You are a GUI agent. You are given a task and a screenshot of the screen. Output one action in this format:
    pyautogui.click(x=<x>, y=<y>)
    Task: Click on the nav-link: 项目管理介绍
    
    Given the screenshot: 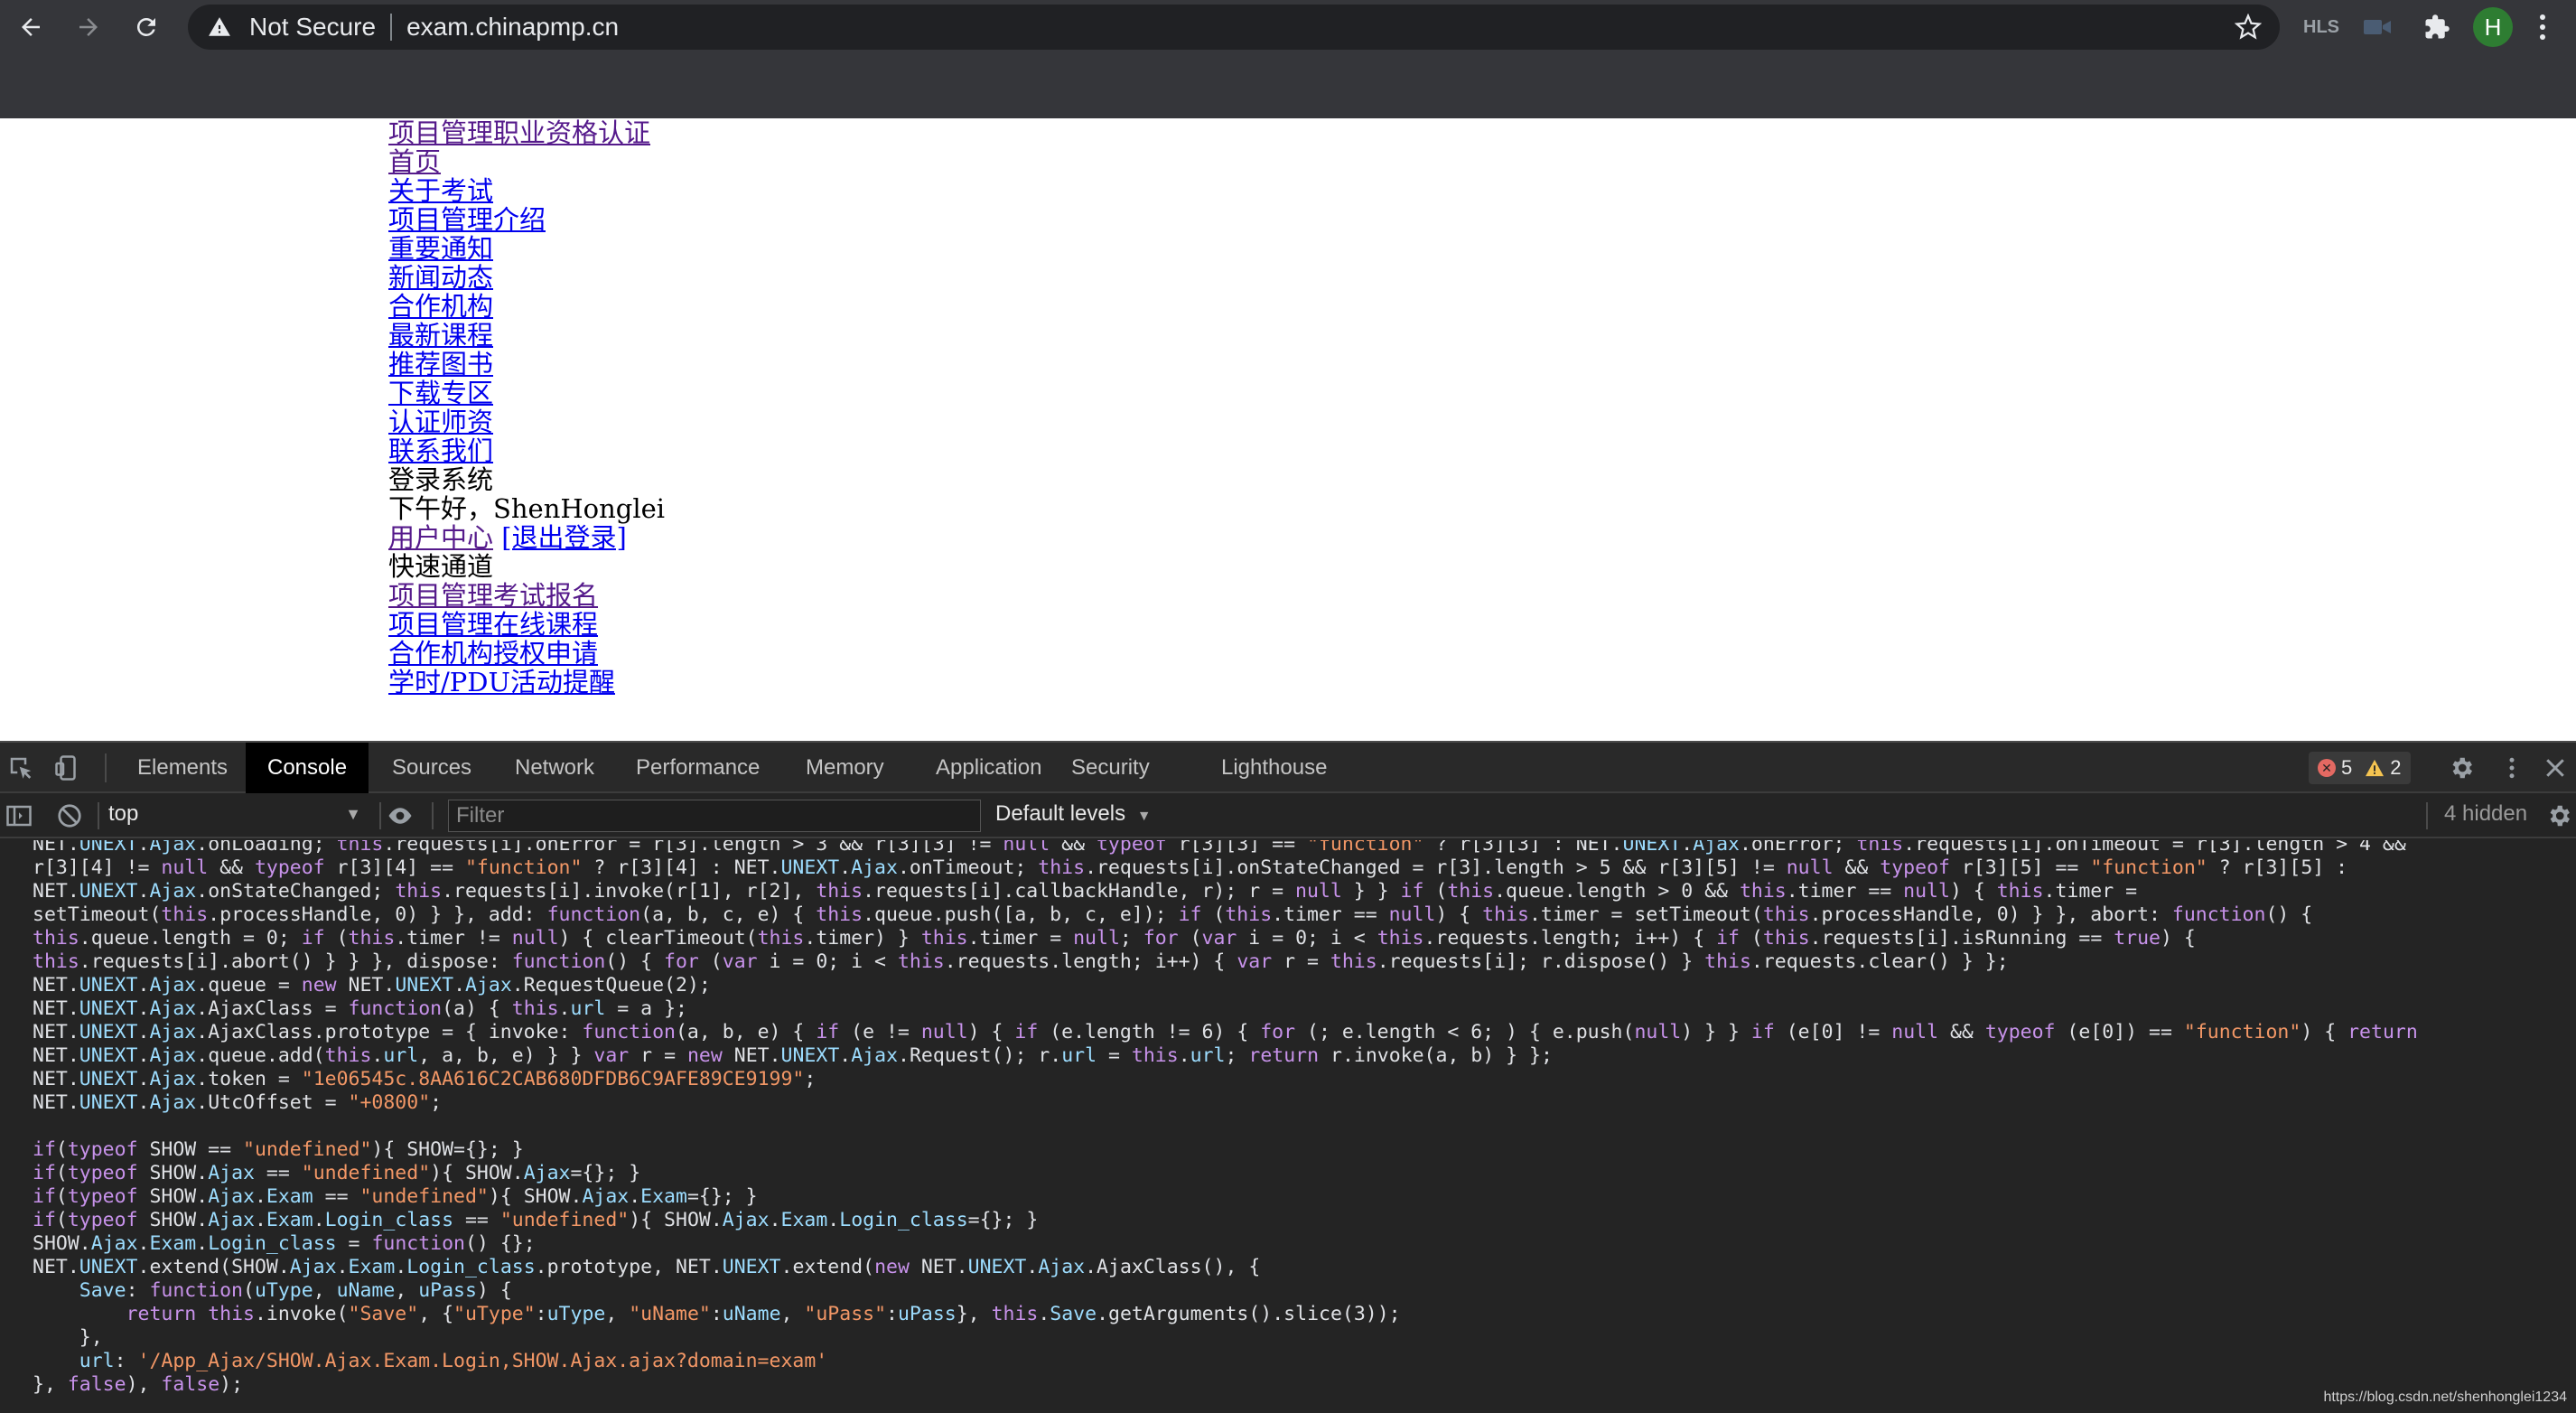 What is the action you would take?
    pyautogui.click(x=467, y=219)
    